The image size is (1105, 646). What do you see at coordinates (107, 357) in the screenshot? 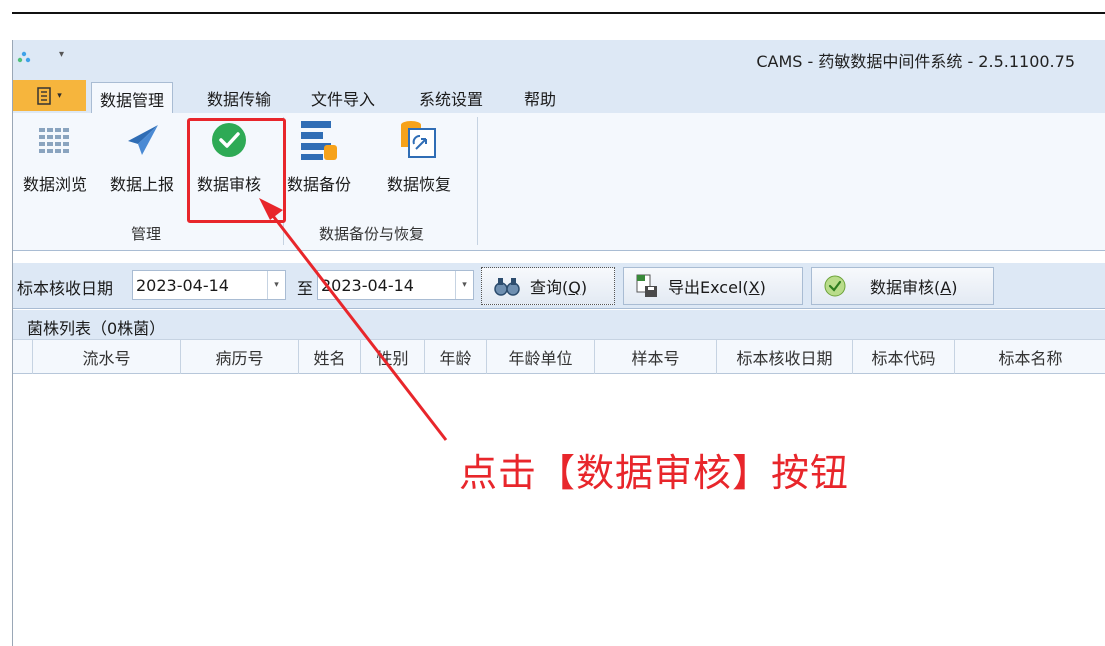
I see `column-header-serial-no: 流水号` at bounding box center [107, 357].